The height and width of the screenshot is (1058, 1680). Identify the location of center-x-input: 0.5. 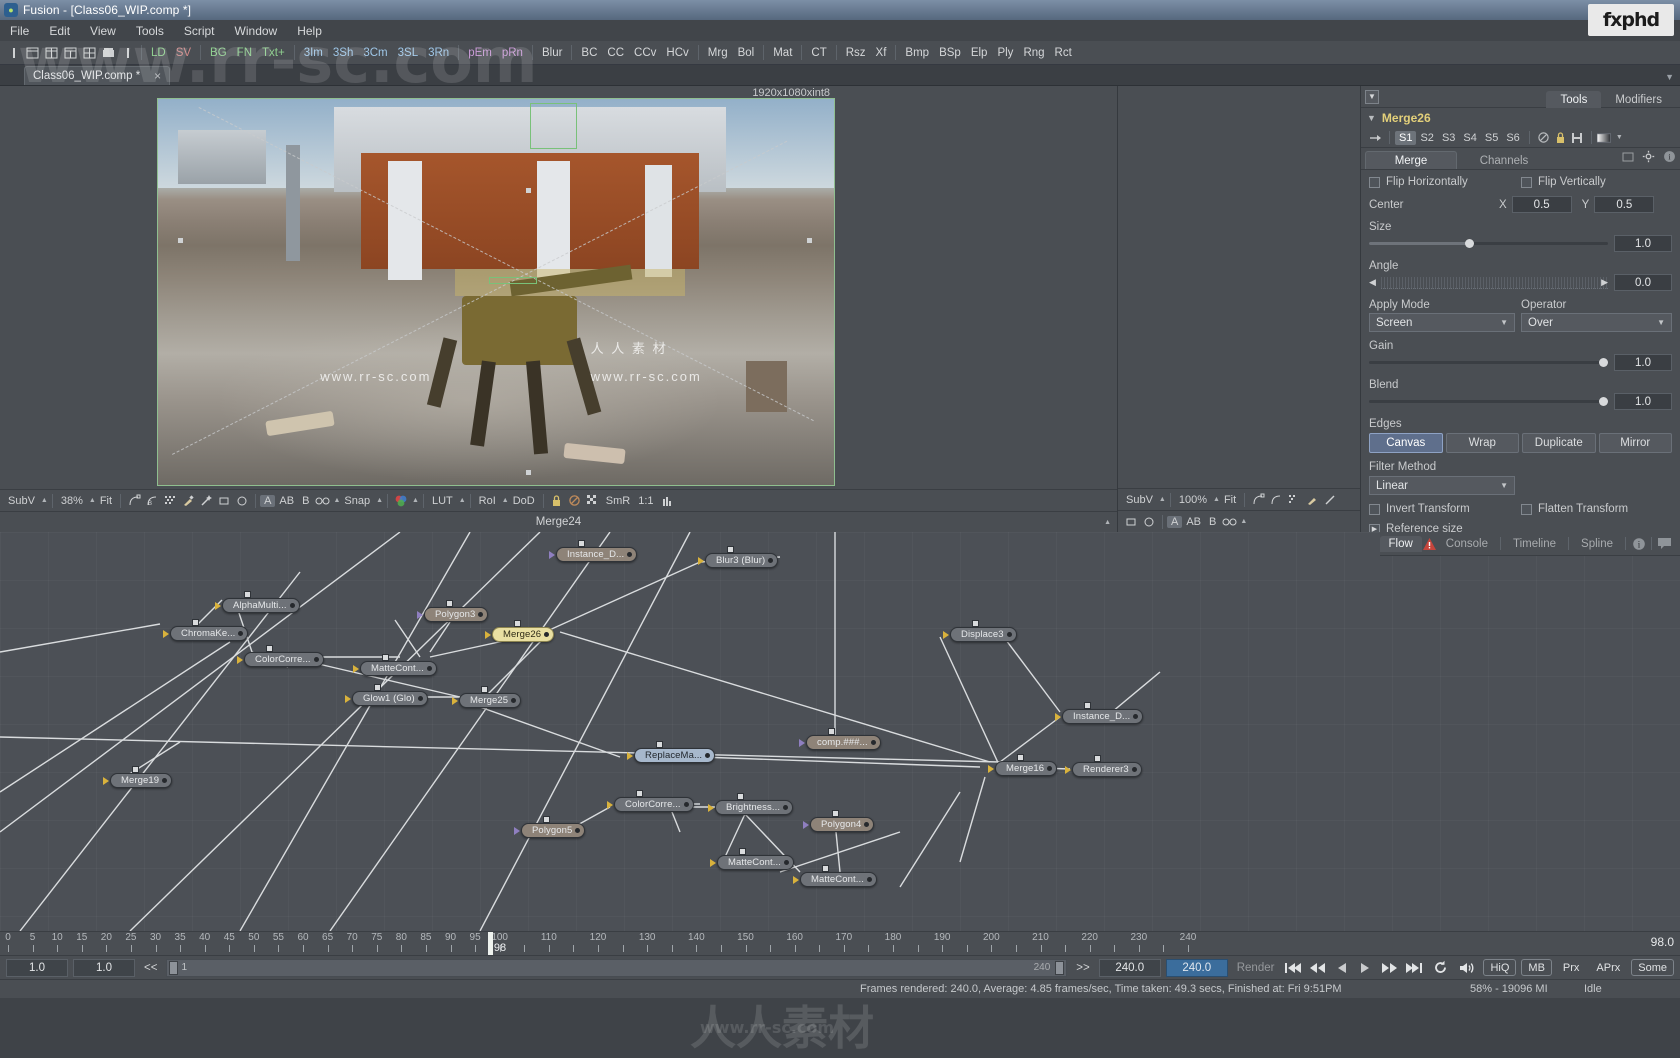
(1541, 204).